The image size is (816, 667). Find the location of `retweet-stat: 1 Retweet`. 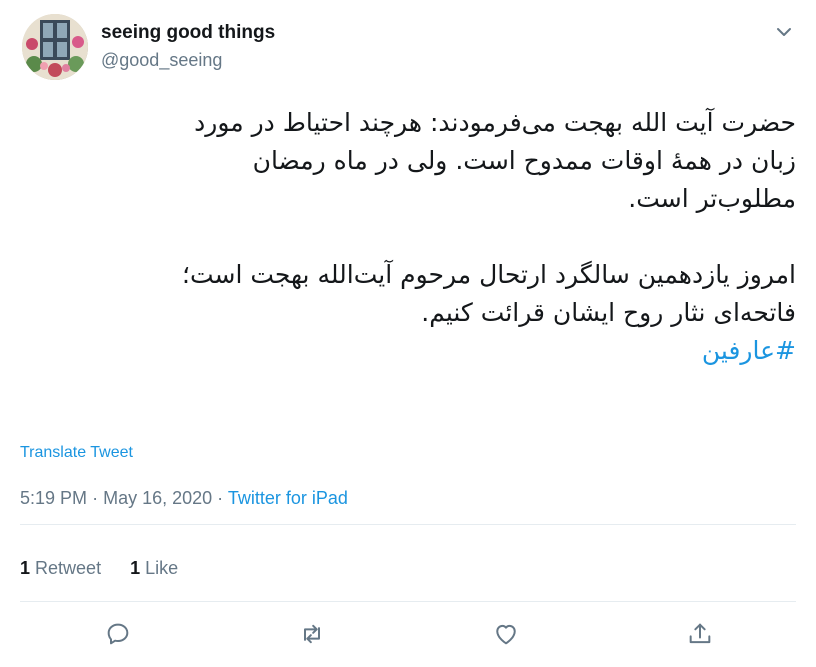

retweet-stat: 1 Retweet is located at coordinates (60, 568).